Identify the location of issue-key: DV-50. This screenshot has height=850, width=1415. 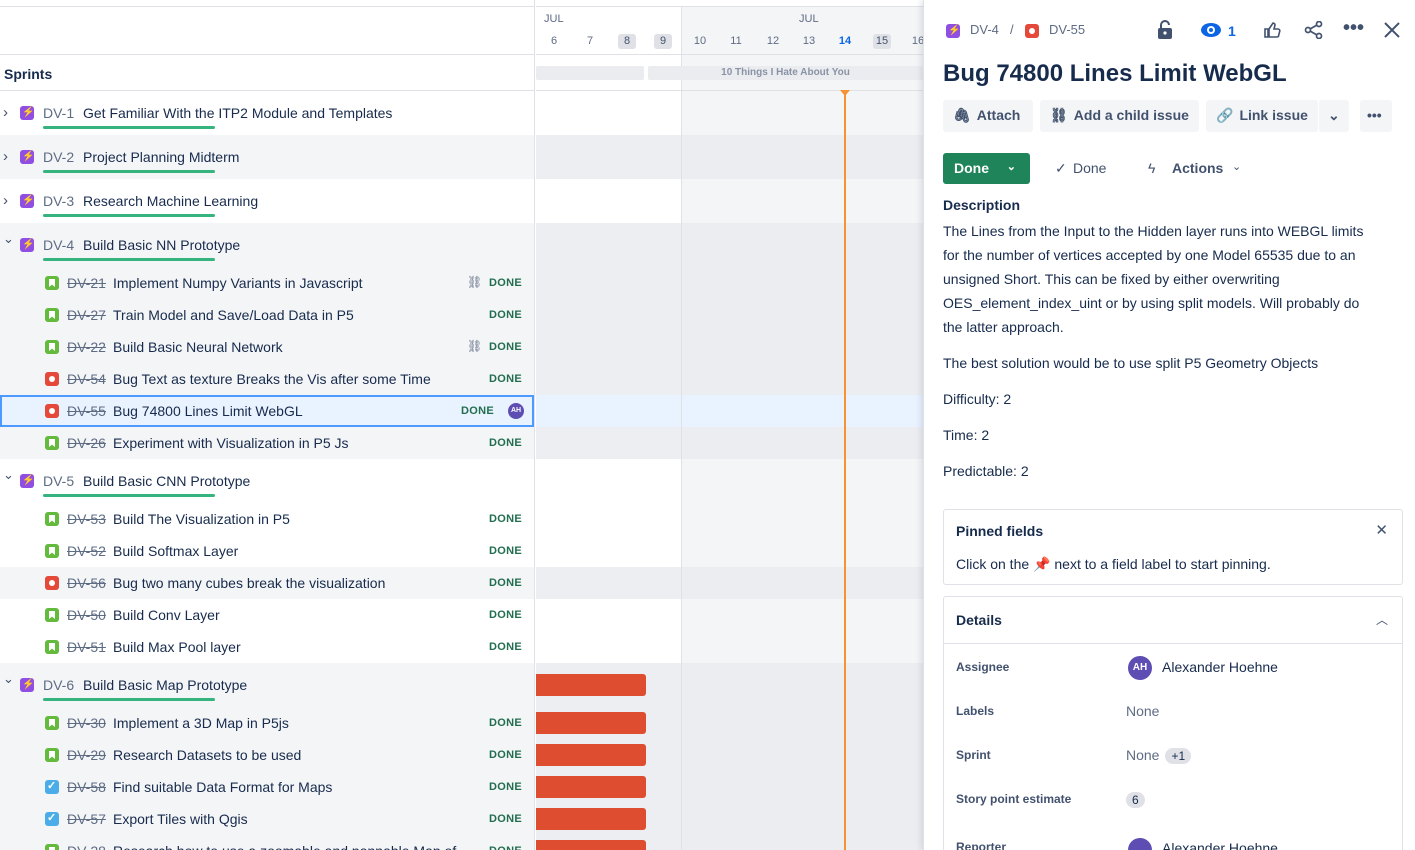
(86, 615).